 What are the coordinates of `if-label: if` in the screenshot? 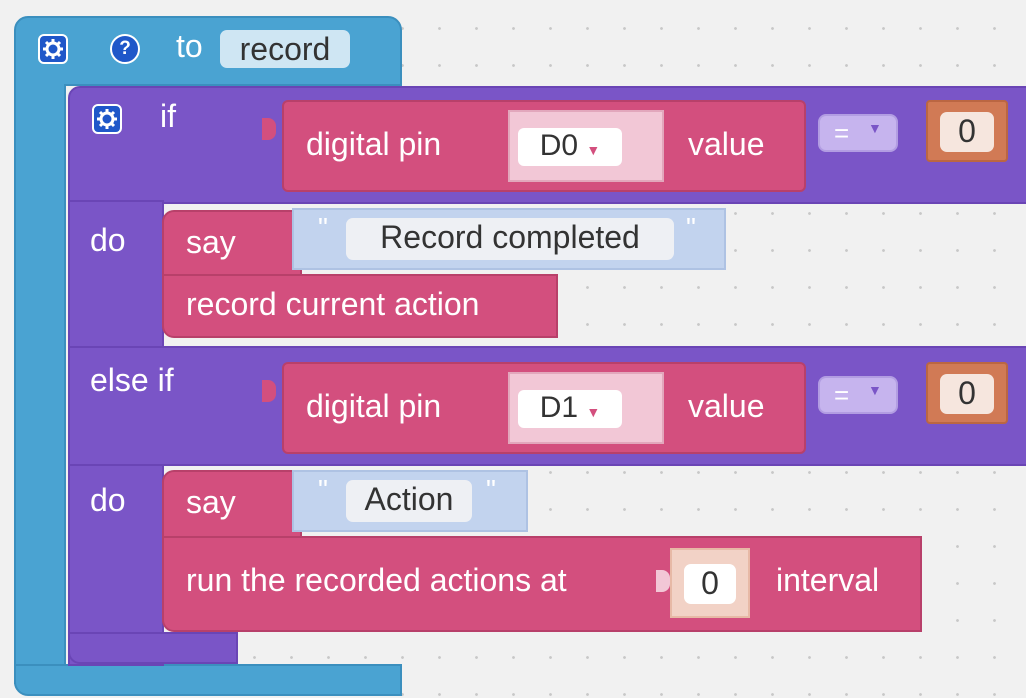 It's located at (168, 116).